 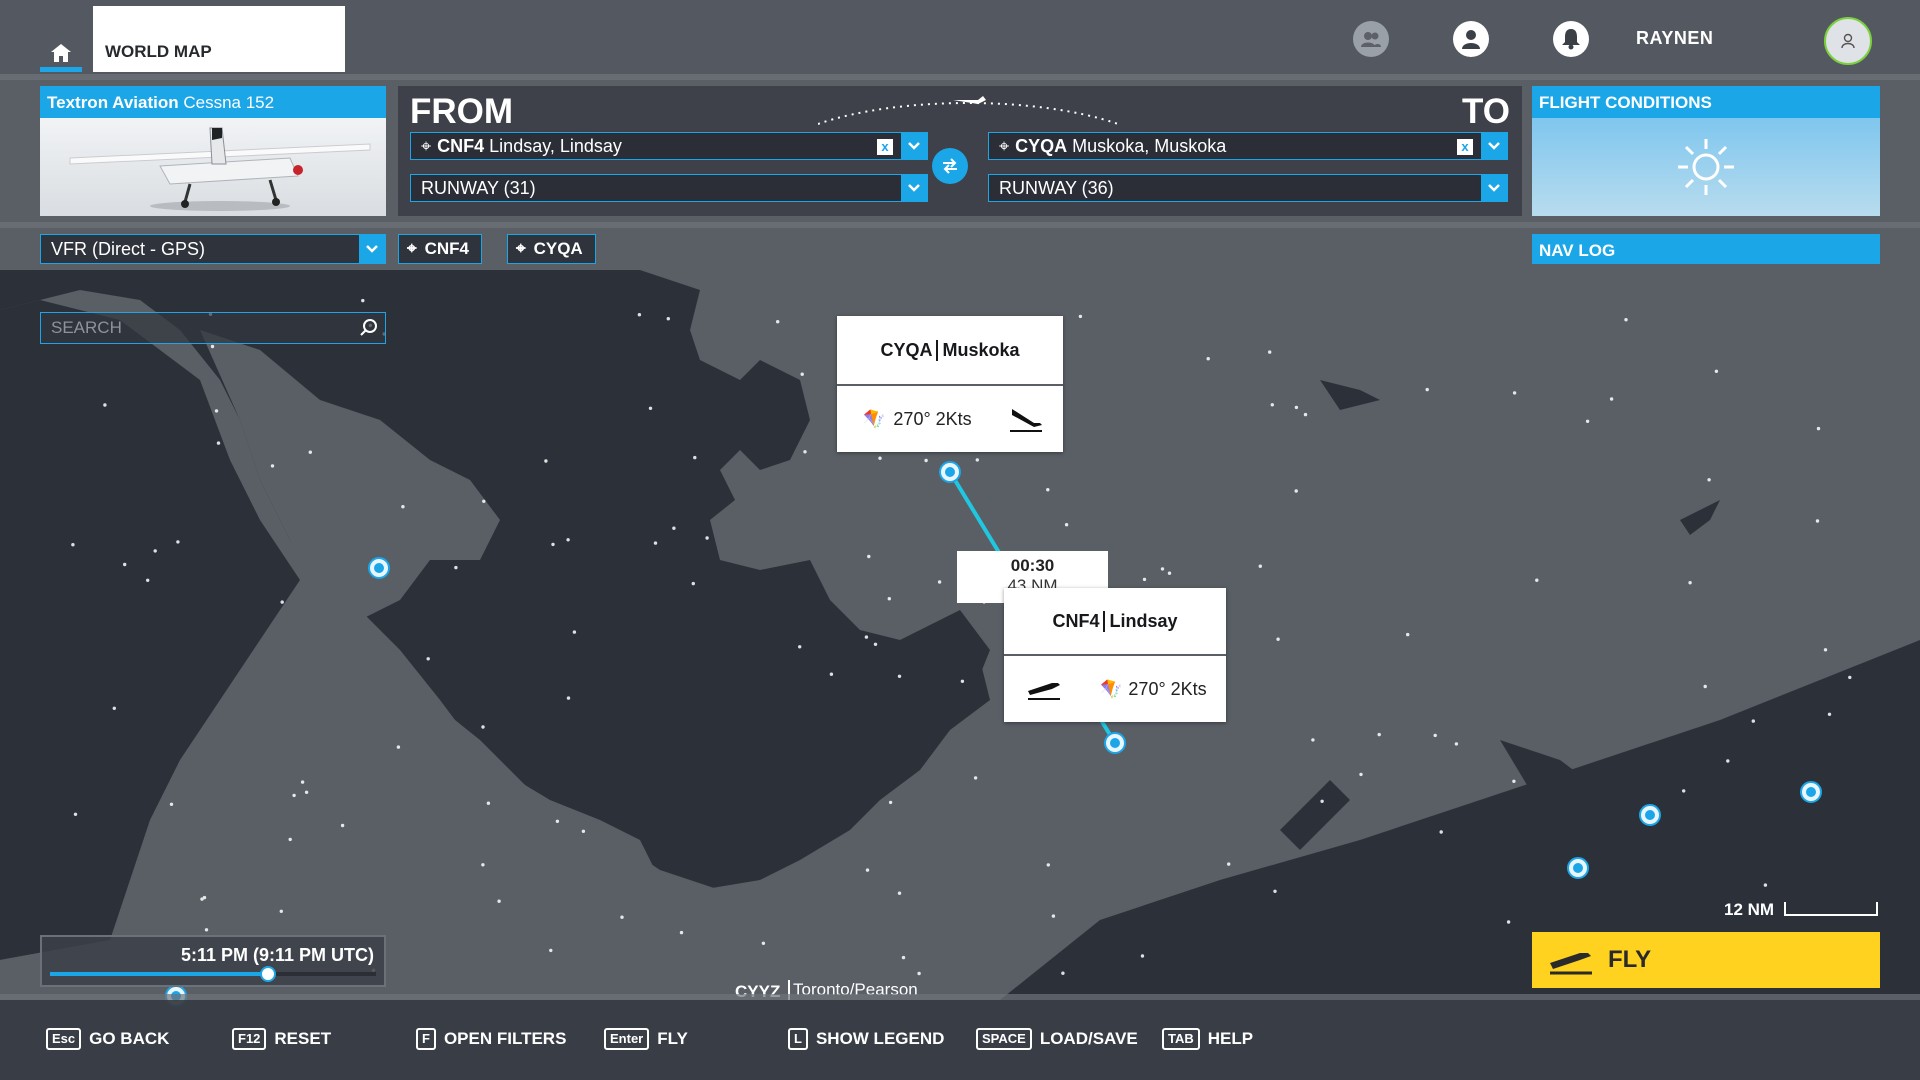 What do you see at coordinates (1115, 655) in the screenshot?
I see `departure-info-card: CNF4 Lindsay 🪁 270° 2Kts` at bounding box center [1115, 655].